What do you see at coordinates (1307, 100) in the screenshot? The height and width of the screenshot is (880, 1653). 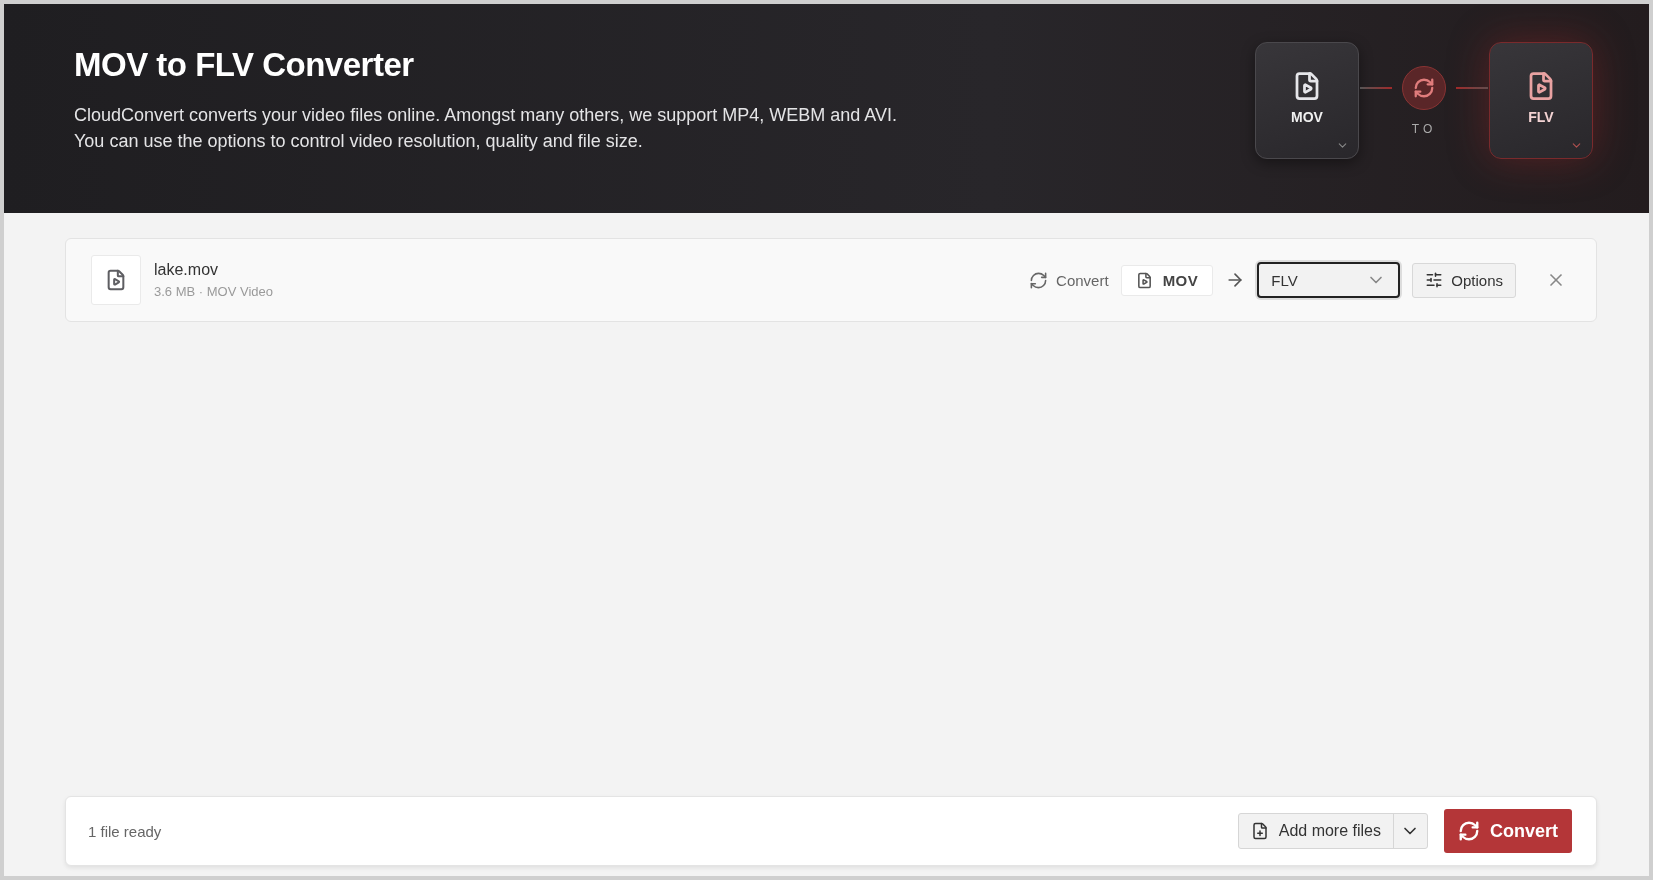 I see `format-selector: MOV` at bounding box center [1307, 100].